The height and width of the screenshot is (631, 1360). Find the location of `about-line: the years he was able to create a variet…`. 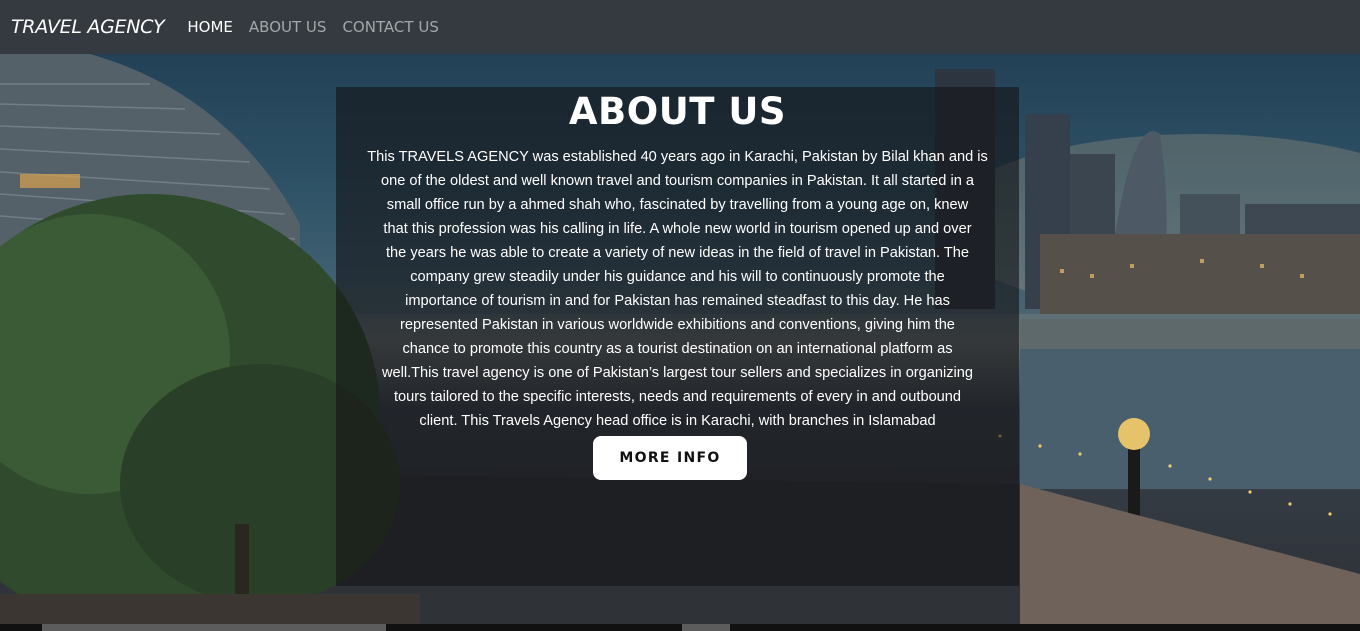

about-line: the years he was able to create a variet… is located at coordinates (677, 253).